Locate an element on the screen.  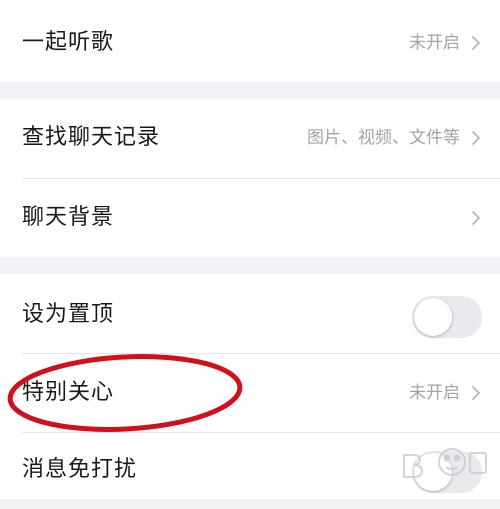
do-not-disturb-toggle is located at coordinates (447, 472).